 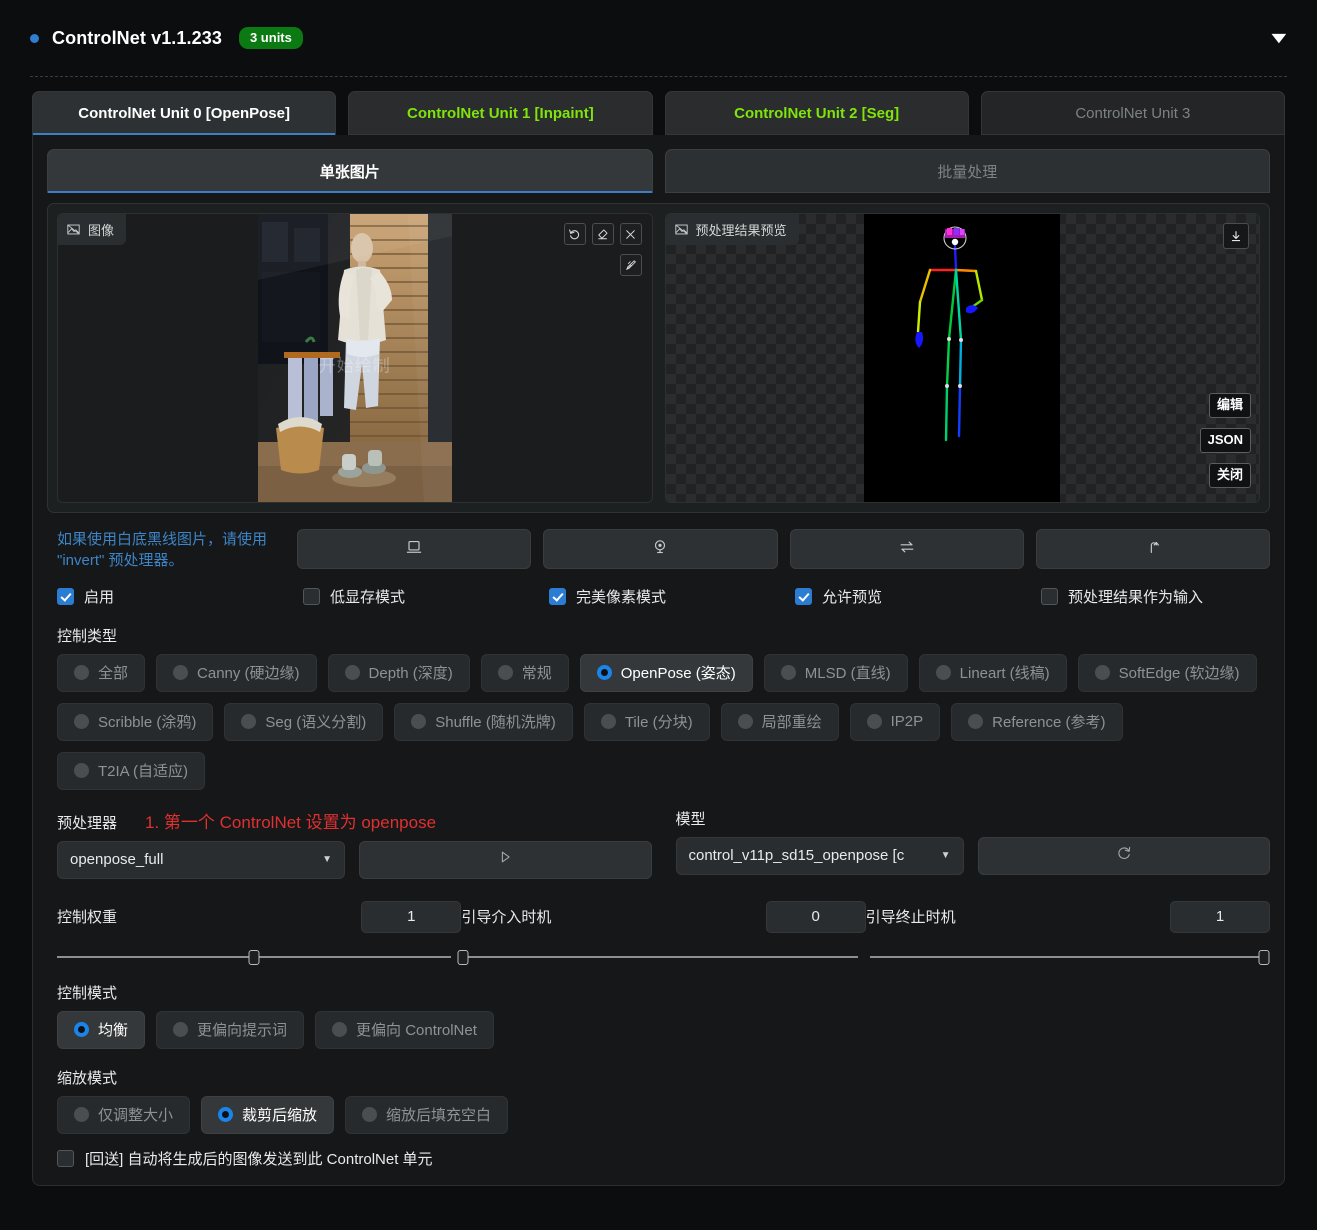 What do you see at coordinates (663, 916) in the screenshot?
I see `slider-guidance-start: 引导介入时机 0` at bounding box center [663, 916].